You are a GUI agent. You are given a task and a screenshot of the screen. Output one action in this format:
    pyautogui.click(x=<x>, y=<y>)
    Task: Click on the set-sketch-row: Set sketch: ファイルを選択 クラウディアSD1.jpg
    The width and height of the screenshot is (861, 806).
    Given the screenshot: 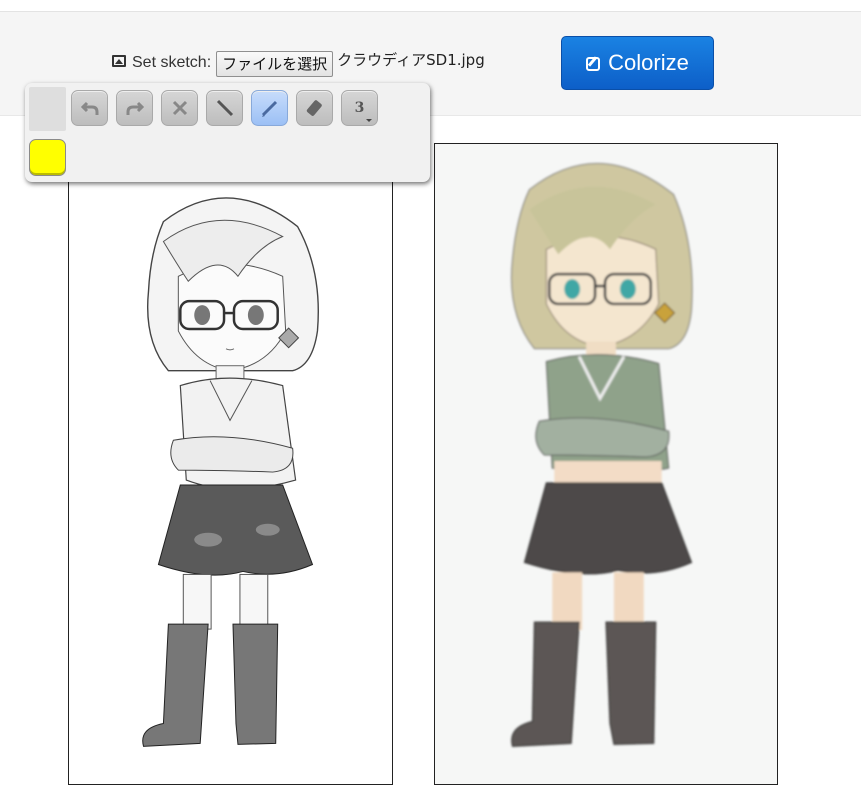 What is the action you would take?
    pyautogui.click(x=298, y=63)
    